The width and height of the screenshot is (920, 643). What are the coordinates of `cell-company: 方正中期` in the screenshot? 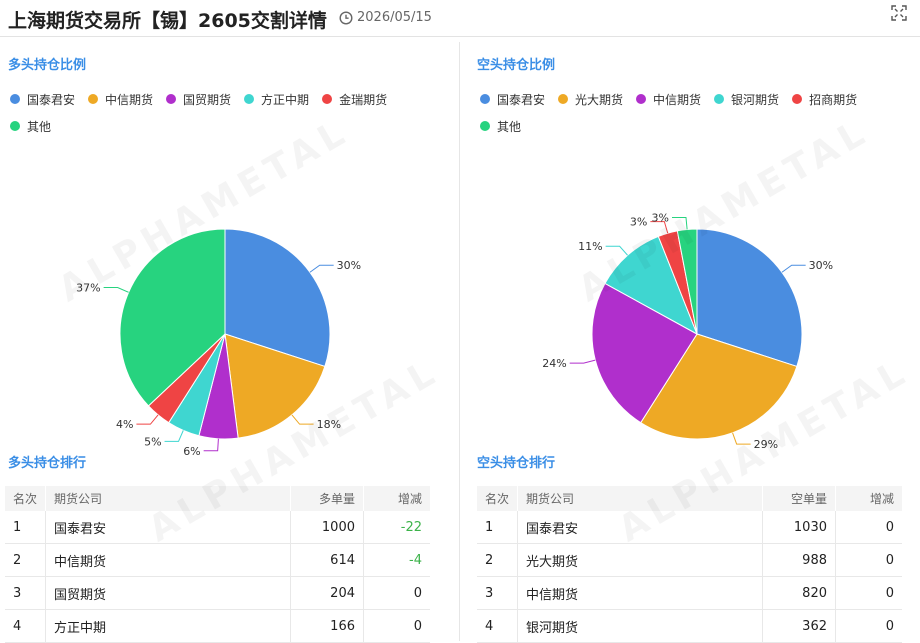 It's located at (168, 626).